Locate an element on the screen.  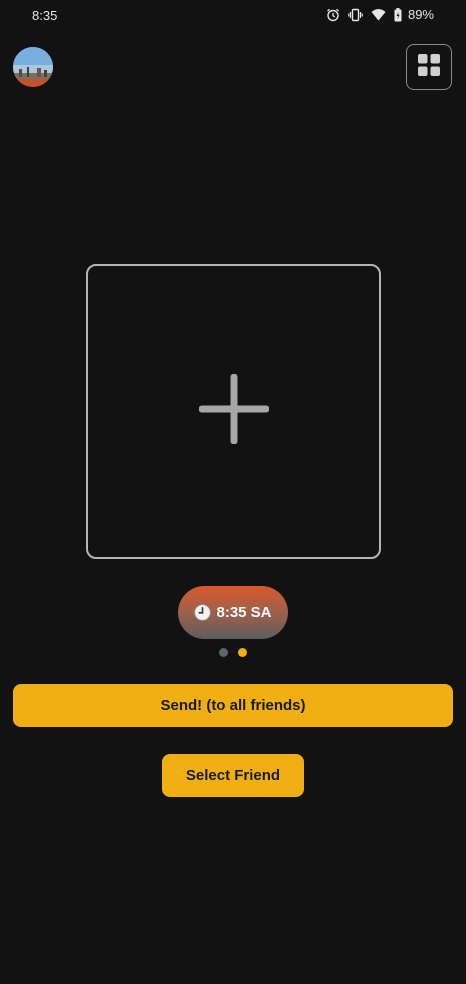
vibrate-icon is located at coordinates (355, 15).